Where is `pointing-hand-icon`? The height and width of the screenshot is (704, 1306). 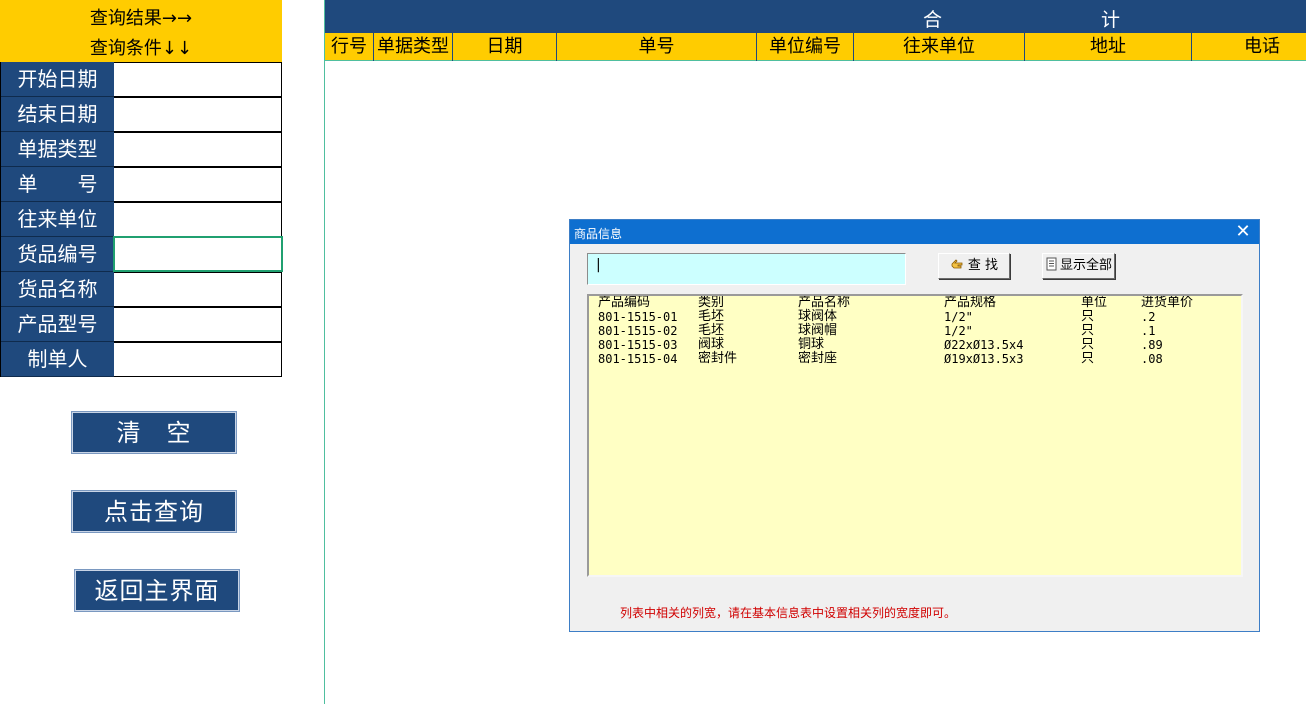
pointing-hand-icon is located at coordinates (957, 264).